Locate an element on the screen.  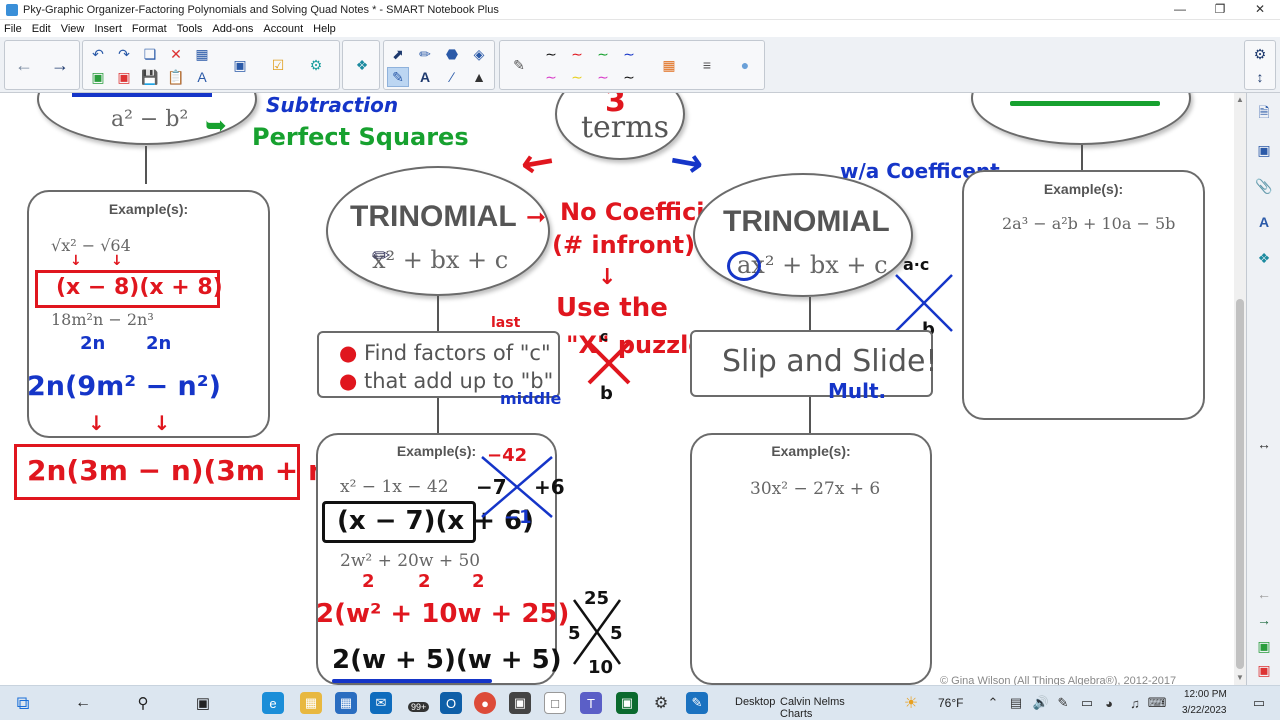
menu-tools: Tools is located at coordinates (190, 29).